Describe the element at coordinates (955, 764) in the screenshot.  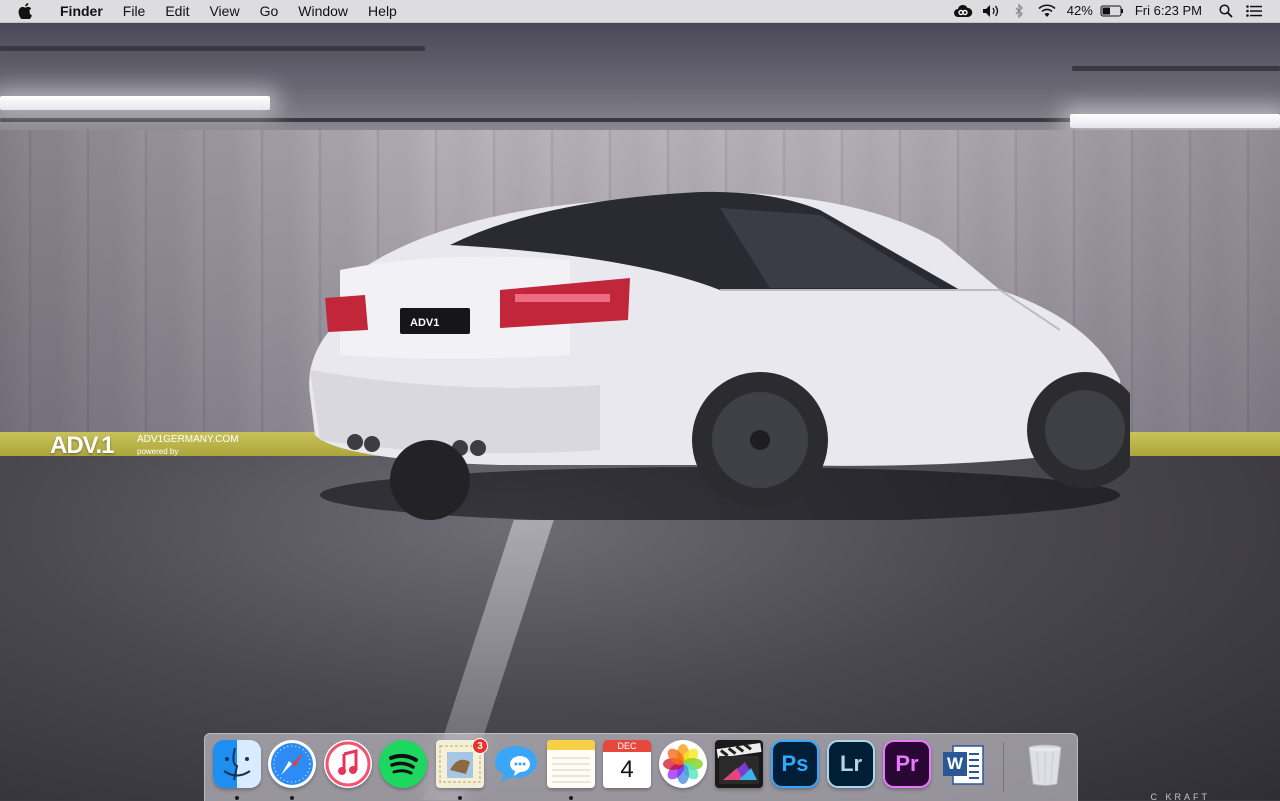
I see `word-letter: W` at that location.